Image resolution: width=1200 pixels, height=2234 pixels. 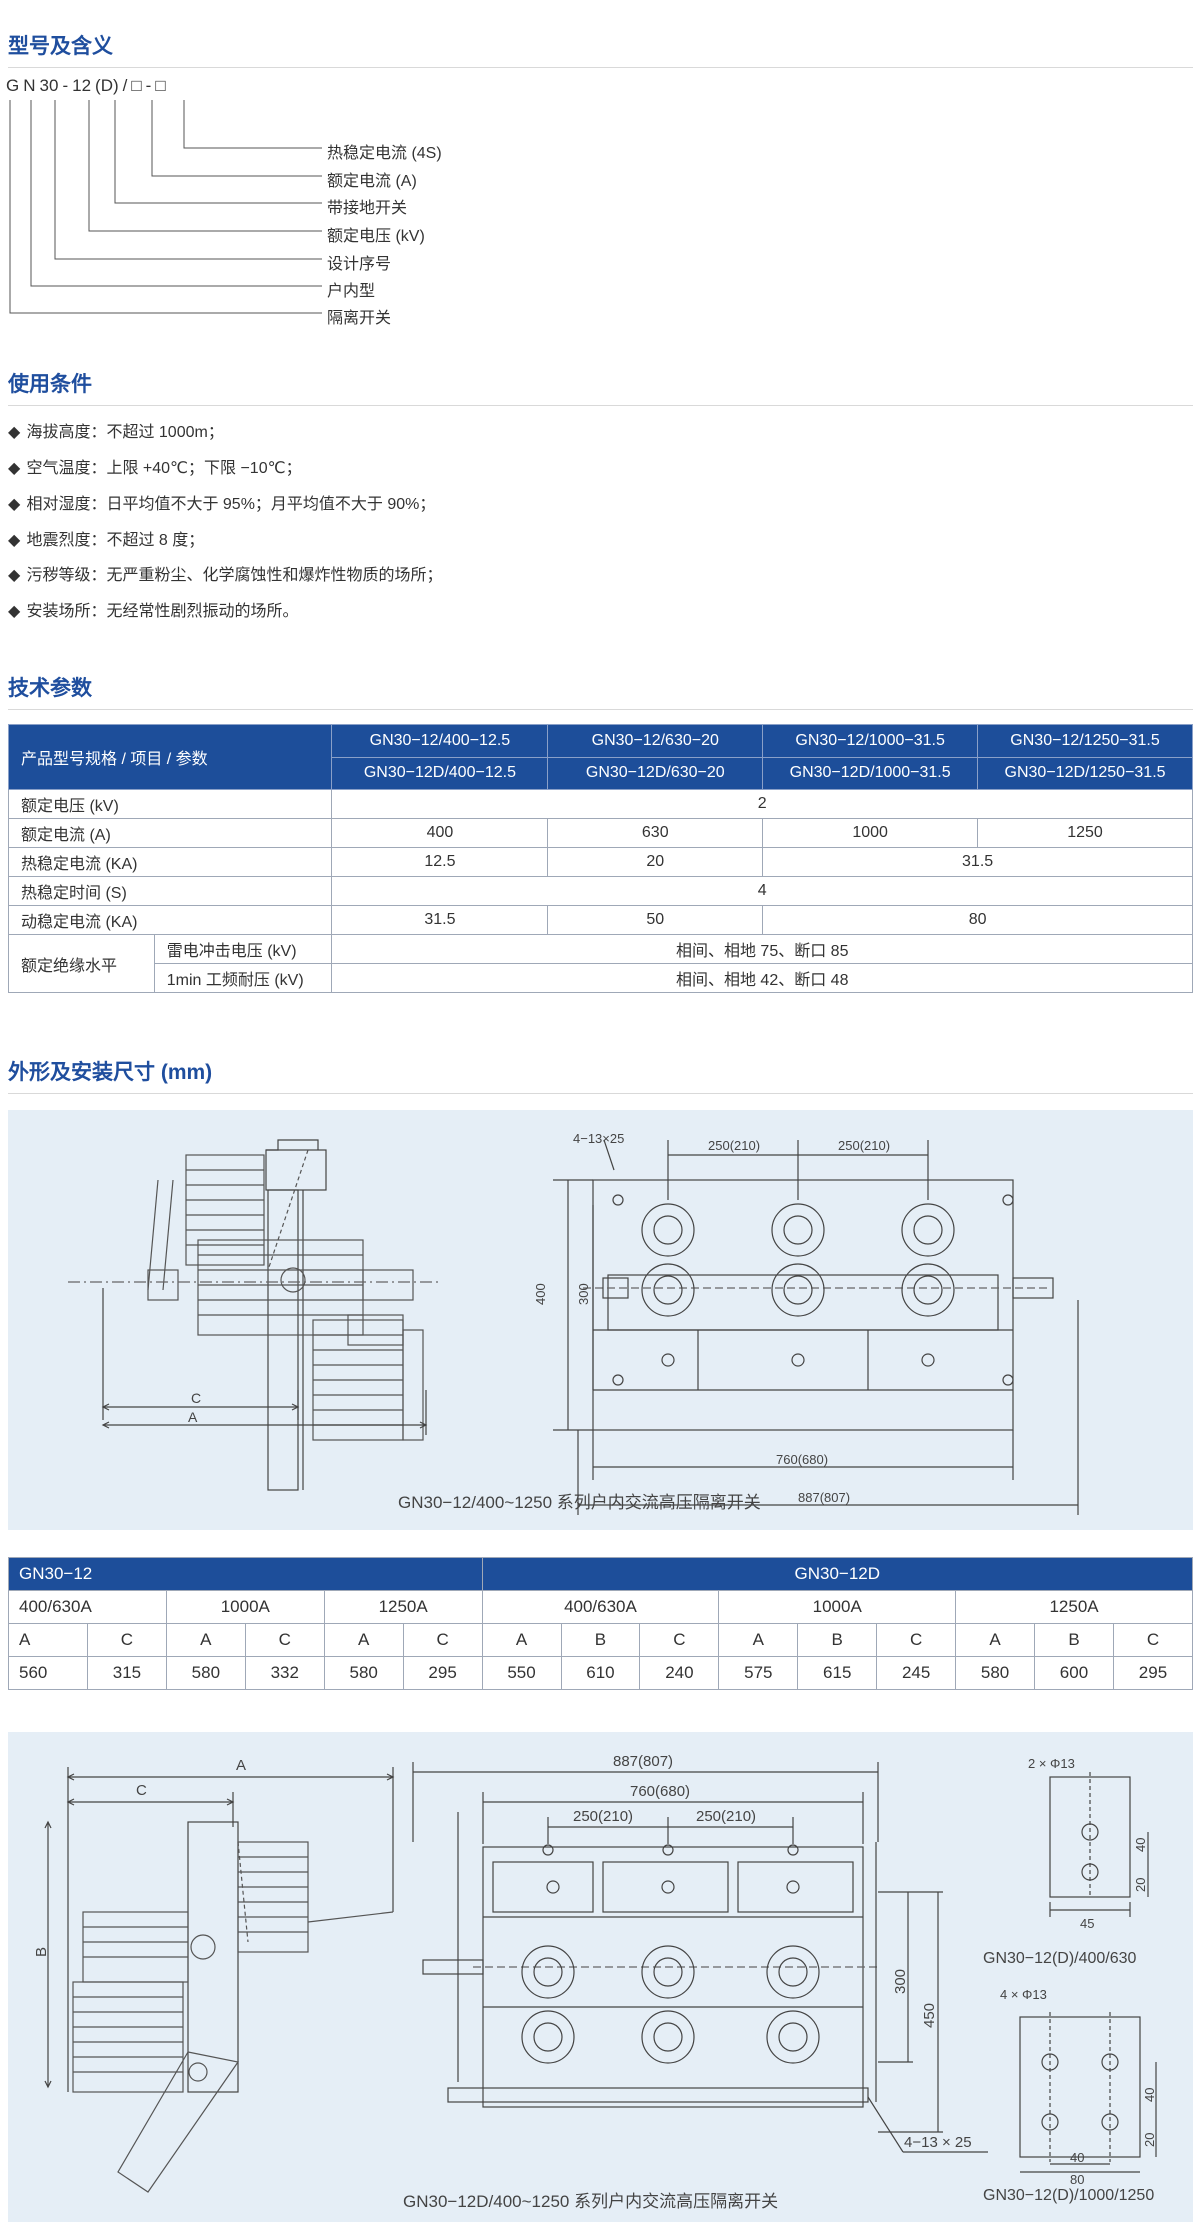 What do you see at coordinates (231, 504) in the screenshot?
I see `condition-text: 相对湿度：日平均值不大于 95%；月平均值不大于 90%；` at bounding box center [231, 504].